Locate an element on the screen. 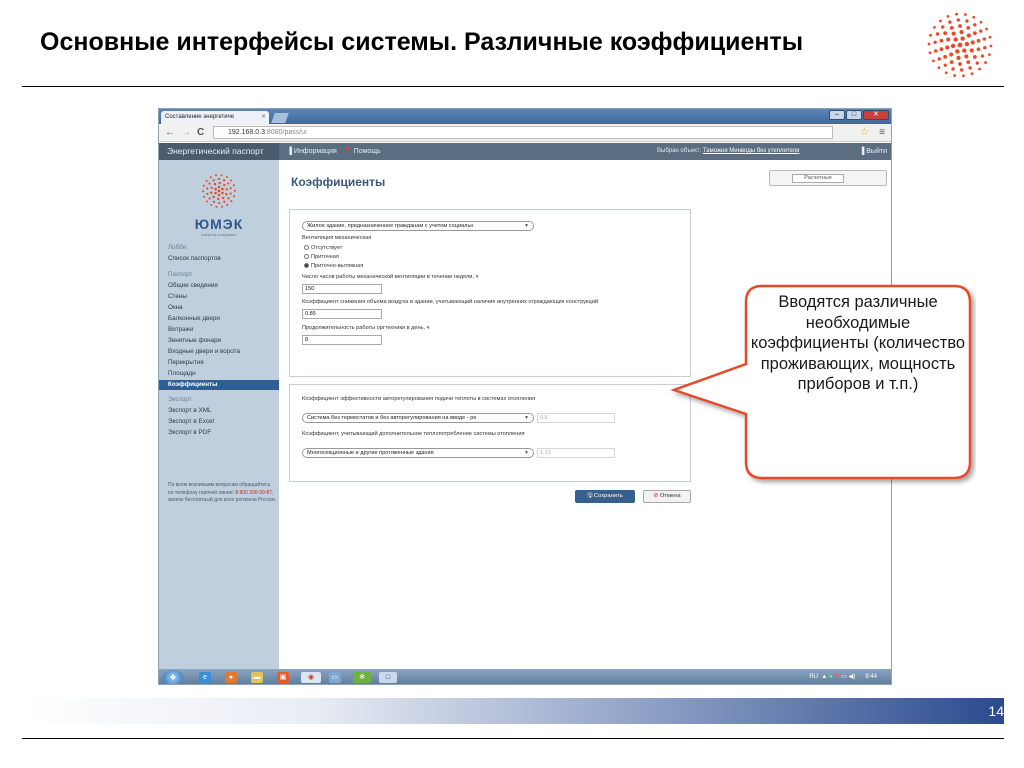 The width and height of the screenshot is (1024, 768). sidebar-item-passport-list: Список паспортов is located at coordinates (194, 258).